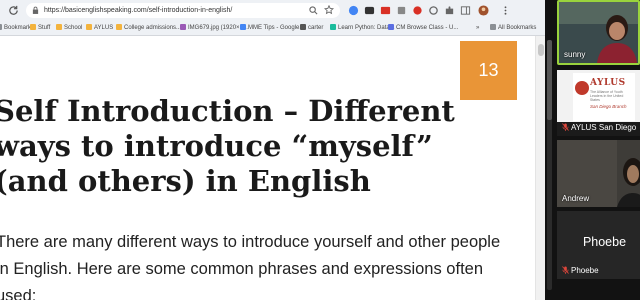 This screenshot has width=640, height=300. Describe the element at coordinates (465, 10) in the screenshot. I see `side-panel-icon` at that location.